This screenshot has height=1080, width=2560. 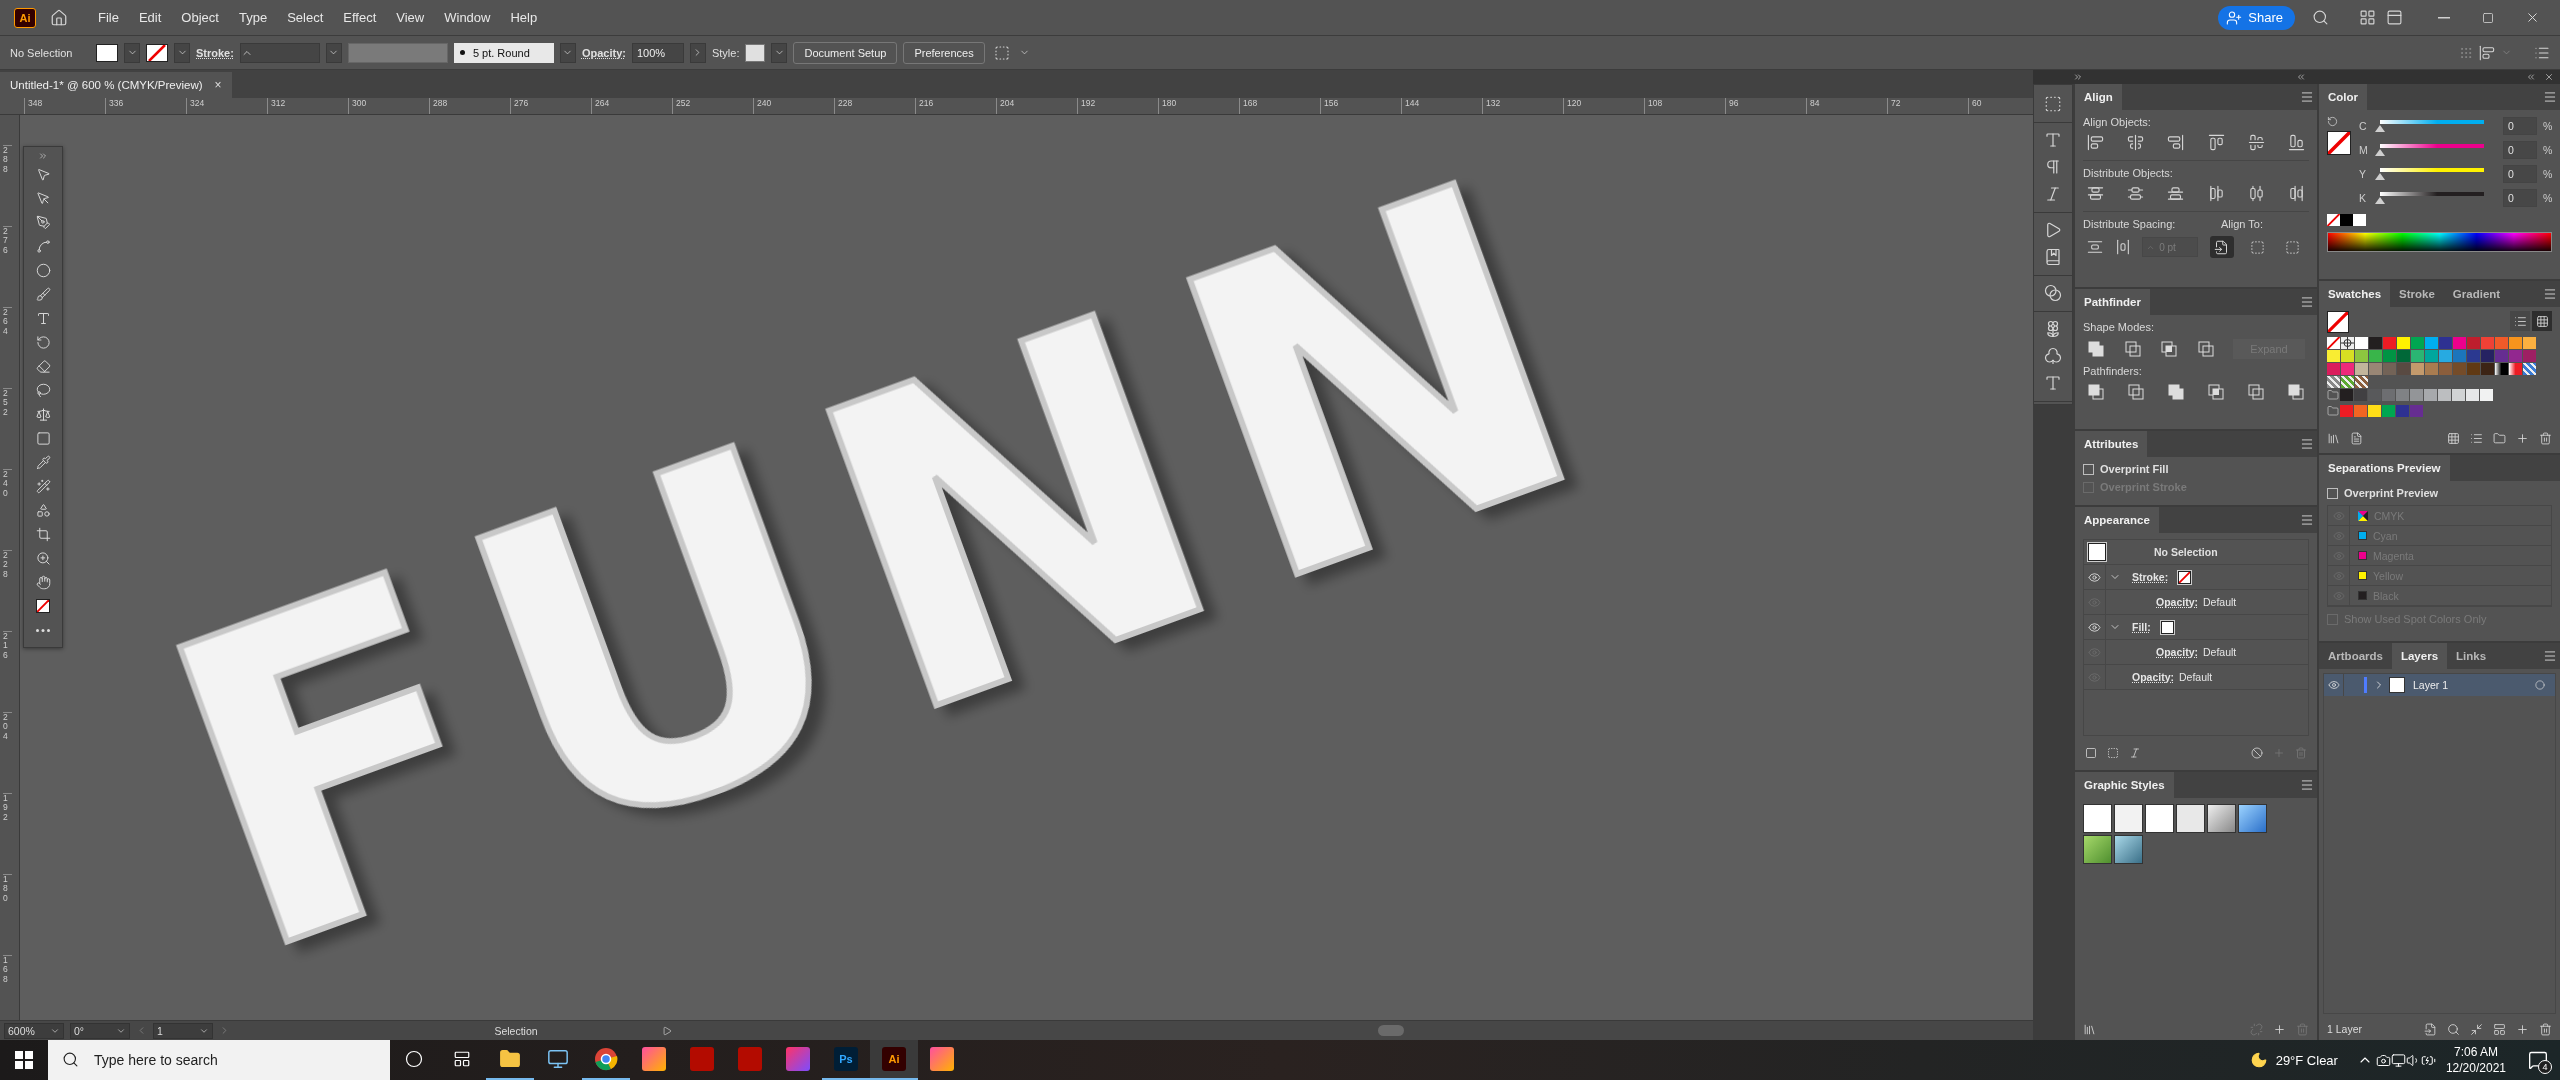 What do you see at coordinates (307, 106) in the screenshot?
I see `ruler-label: 312` at bounding box center [307, 106].